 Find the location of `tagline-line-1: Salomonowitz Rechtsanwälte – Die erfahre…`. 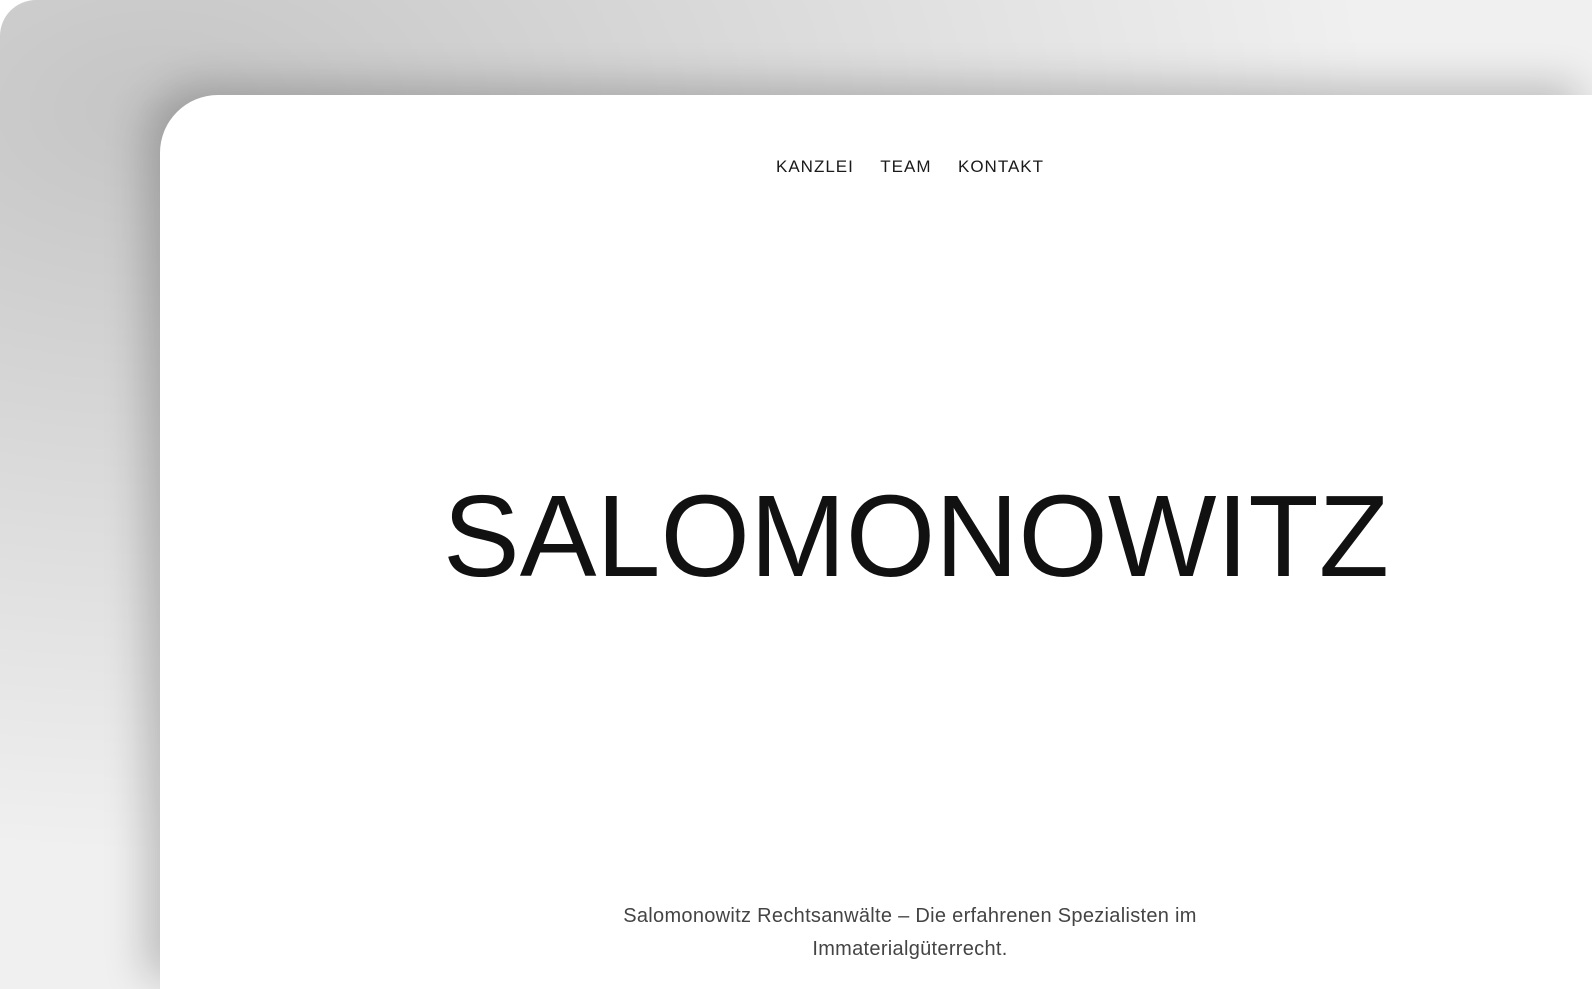

tagline-line-1: Salomonowitz Rechtsanwälte – Die erfahre… is located at coordinates (910, 916).